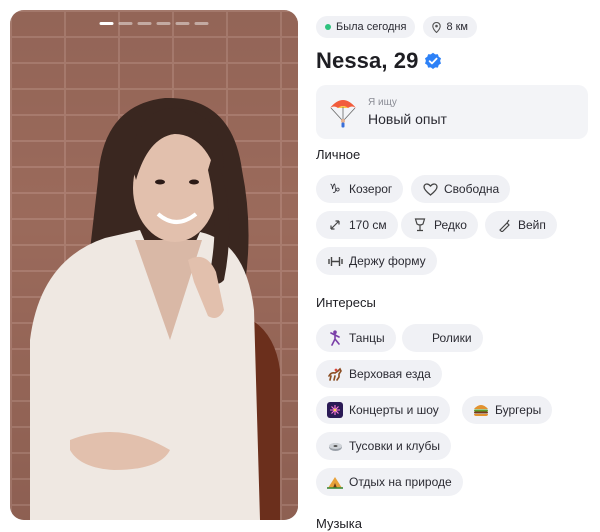 The width and height of the screenshot is (600, 532). What do you see at coordinates (368, 225) in the screenshot?
I see `tag-label: 170 см` at bounding box center [368, 225].